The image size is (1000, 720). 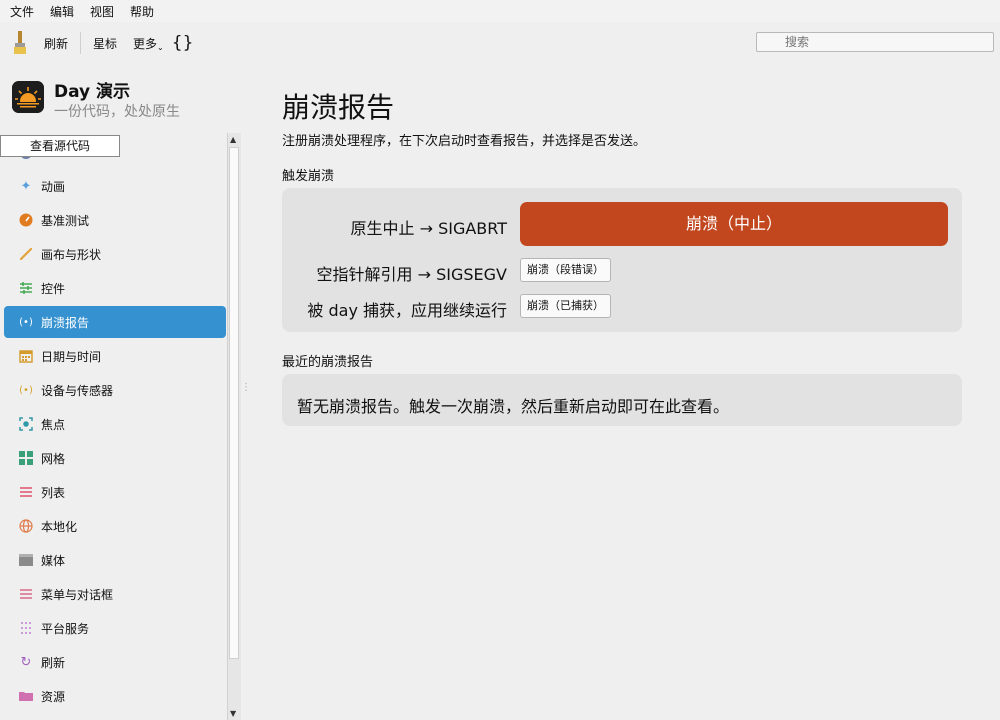 I want to click on sidebar-item-controls: 控件, so click(x=115, y=288).